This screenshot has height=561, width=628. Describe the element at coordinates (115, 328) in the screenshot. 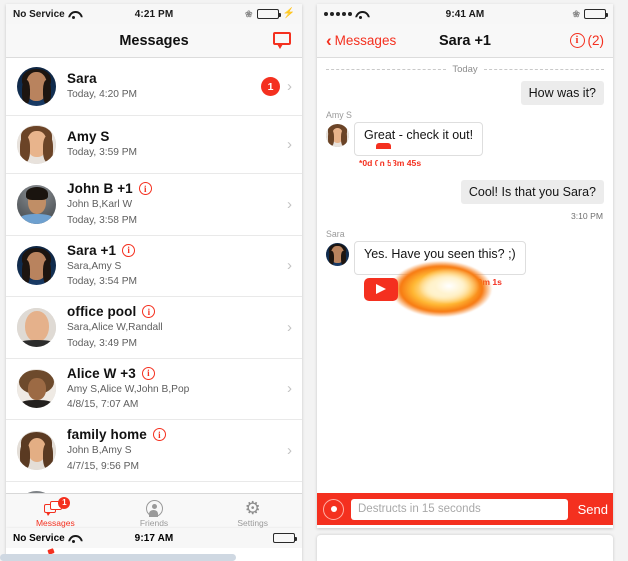

I see `conversation-members: Sara,Alice W,Randall` at that location.